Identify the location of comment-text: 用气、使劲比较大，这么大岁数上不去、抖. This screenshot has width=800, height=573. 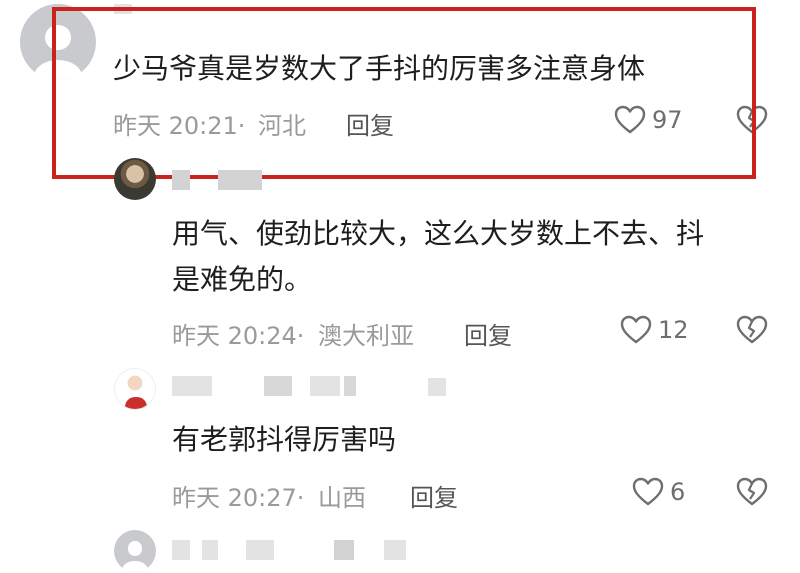
(438, 233).